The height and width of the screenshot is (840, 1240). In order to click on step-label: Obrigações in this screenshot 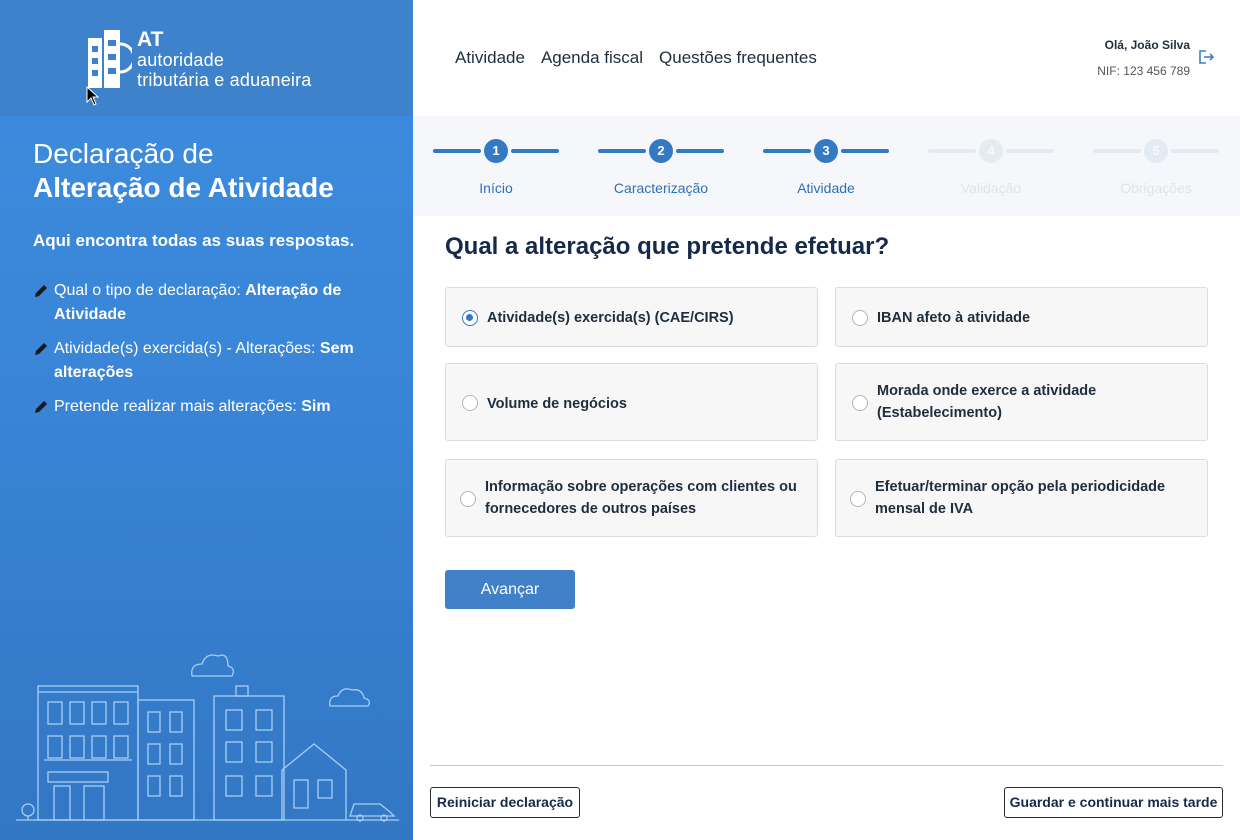, I will do `click(1156, 188)`.